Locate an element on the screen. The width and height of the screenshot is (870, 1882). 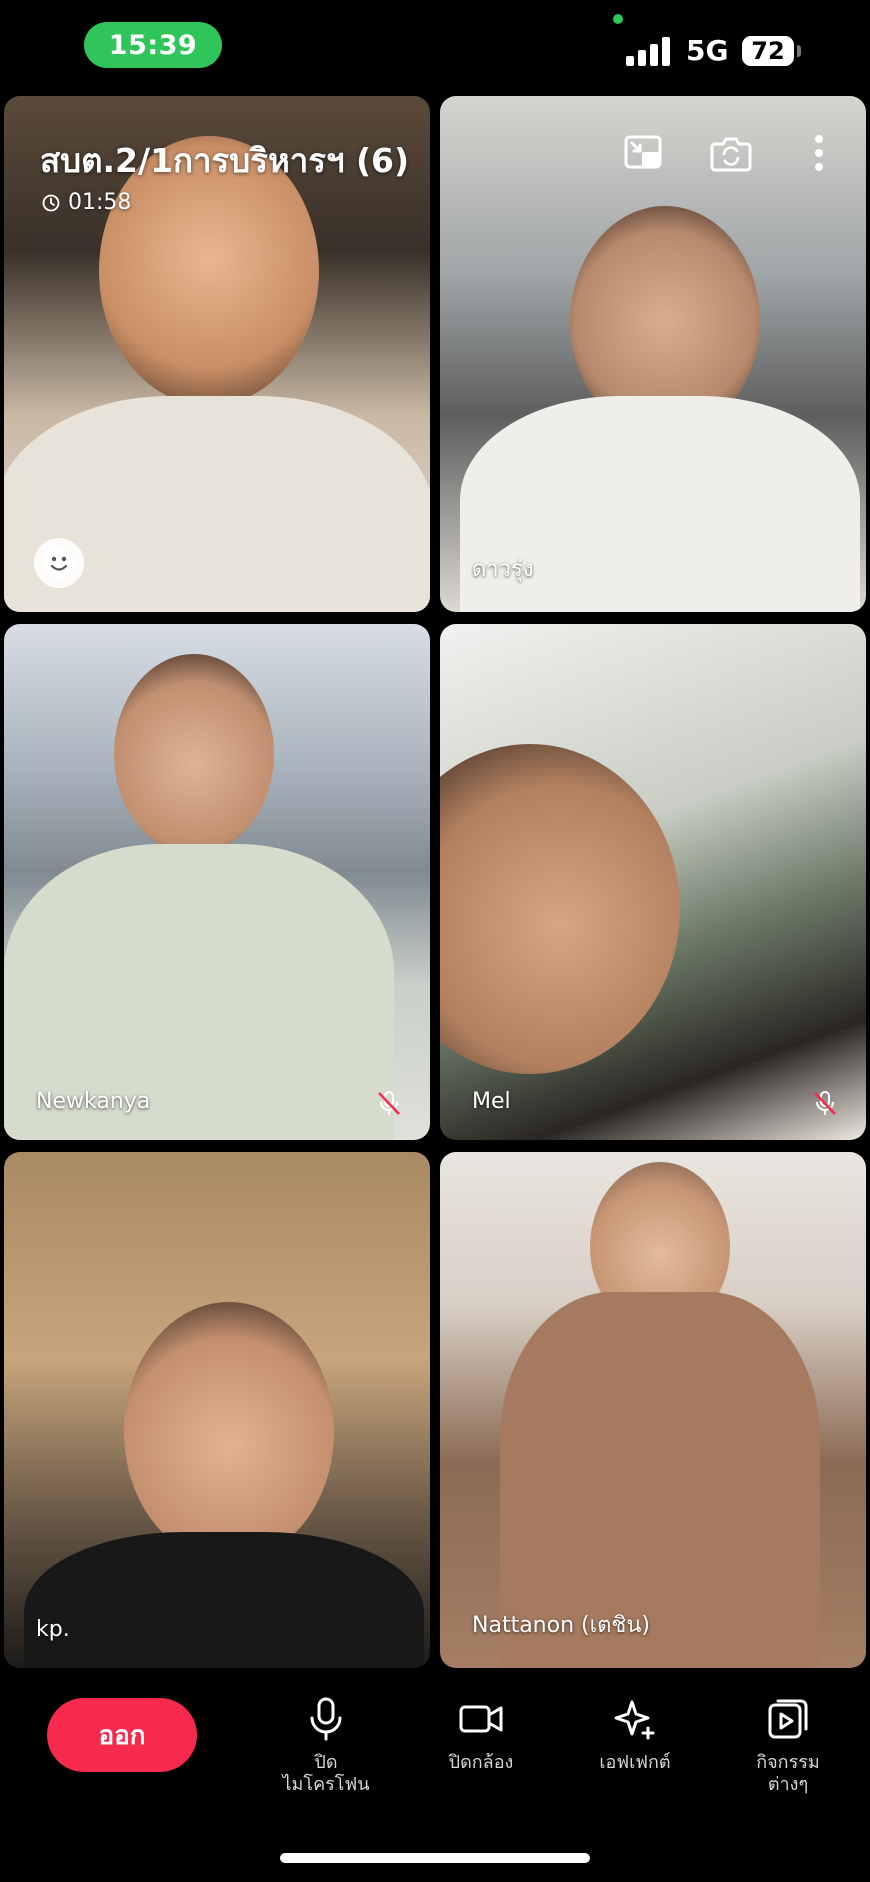
more-options-button is located at coordinates (819, 153).